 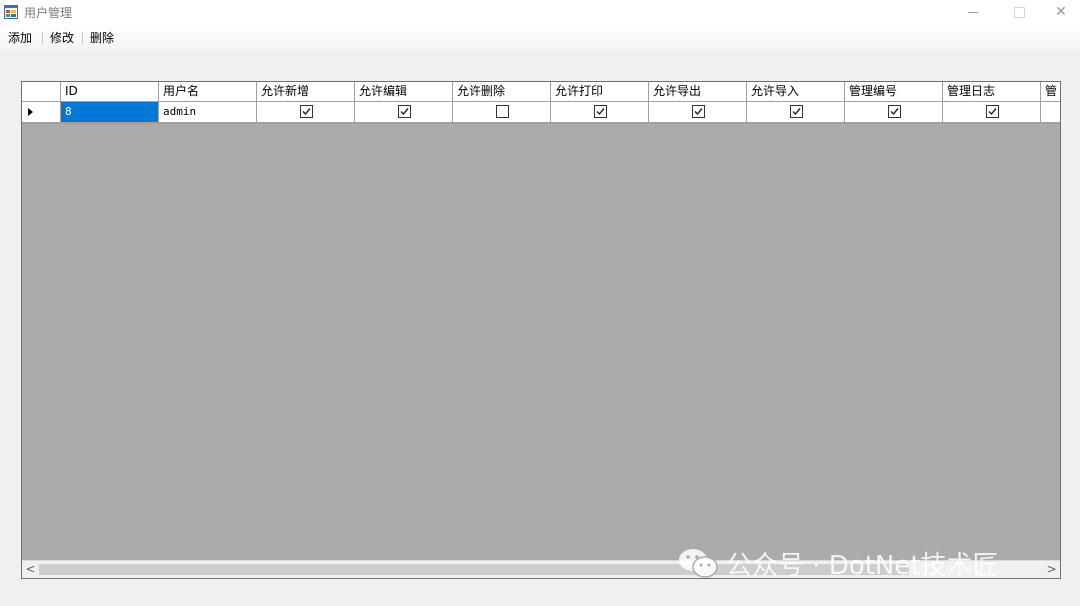 I want to click on column-header-manage-log: 管理日志, so click(x=992, y=92).